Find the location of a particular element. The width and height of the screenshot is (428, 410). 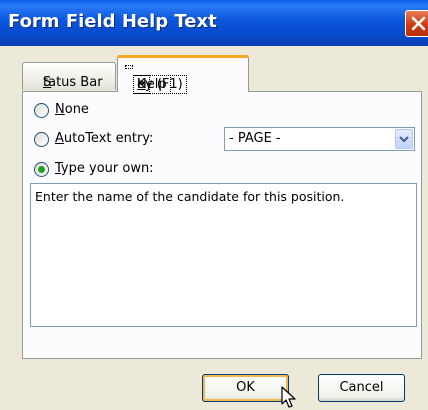

tab-help-key: Help Key (F1) is located at coordinates (183, 74).